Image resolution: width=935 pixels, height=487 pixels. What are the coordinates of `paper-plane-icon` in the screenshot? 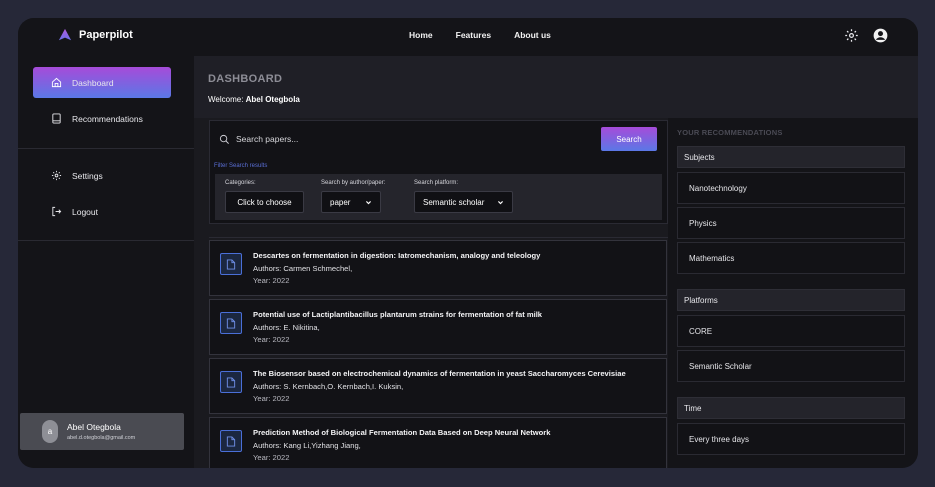 It's located at (65, 34).